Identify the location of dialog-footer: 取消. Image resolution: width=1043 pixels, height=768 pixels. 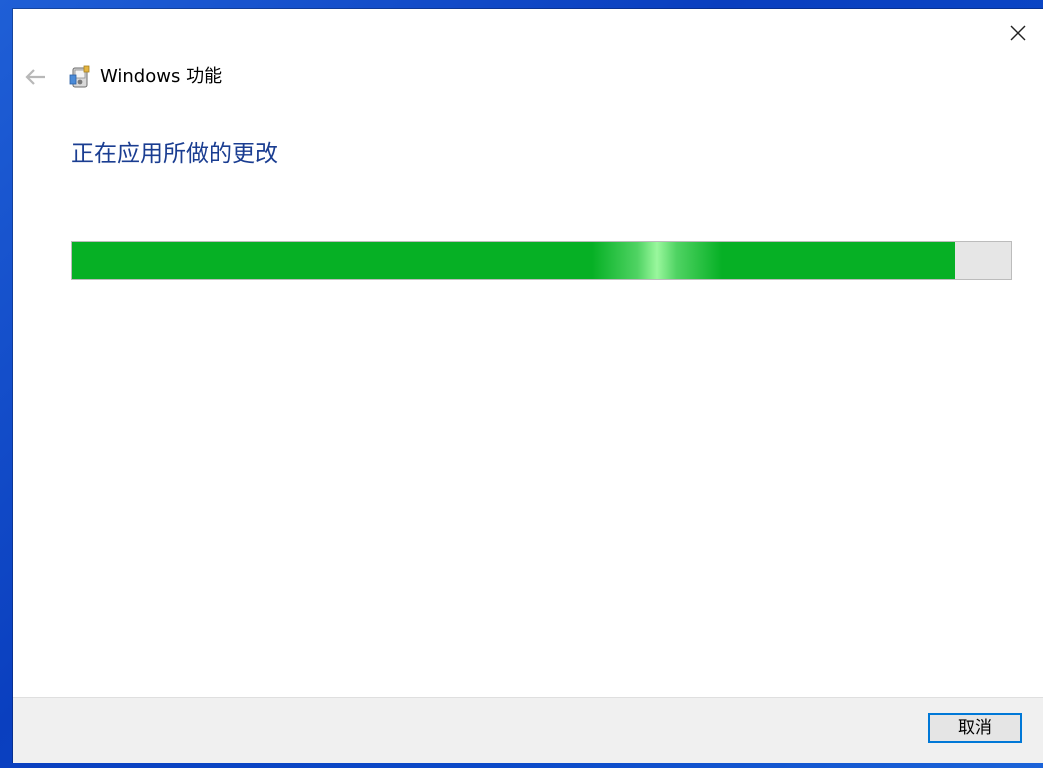
(528, 730).